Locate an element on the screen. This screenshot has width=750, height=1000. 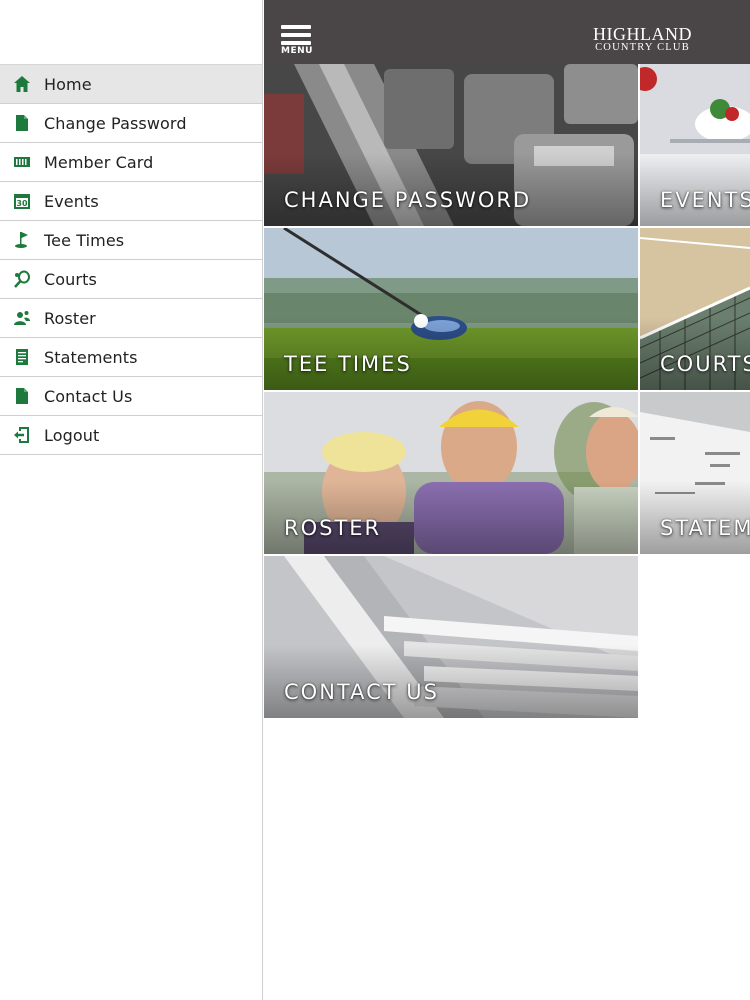
sidebar-item-label: Roster is located at coordinates (70, 318).